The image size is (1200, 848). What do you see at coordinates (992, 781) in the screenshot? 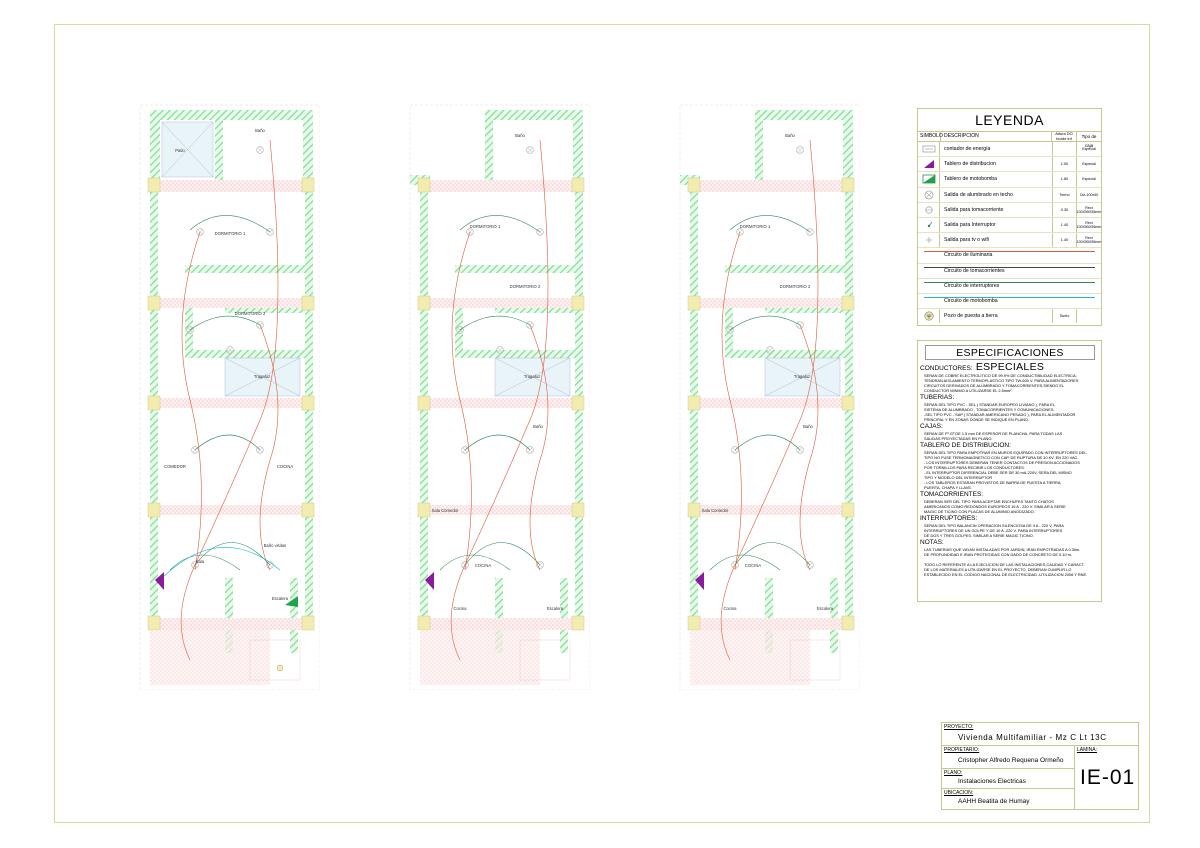
I see `plan-name: Instalaciones Electricas` at bounding box center [992, 781].